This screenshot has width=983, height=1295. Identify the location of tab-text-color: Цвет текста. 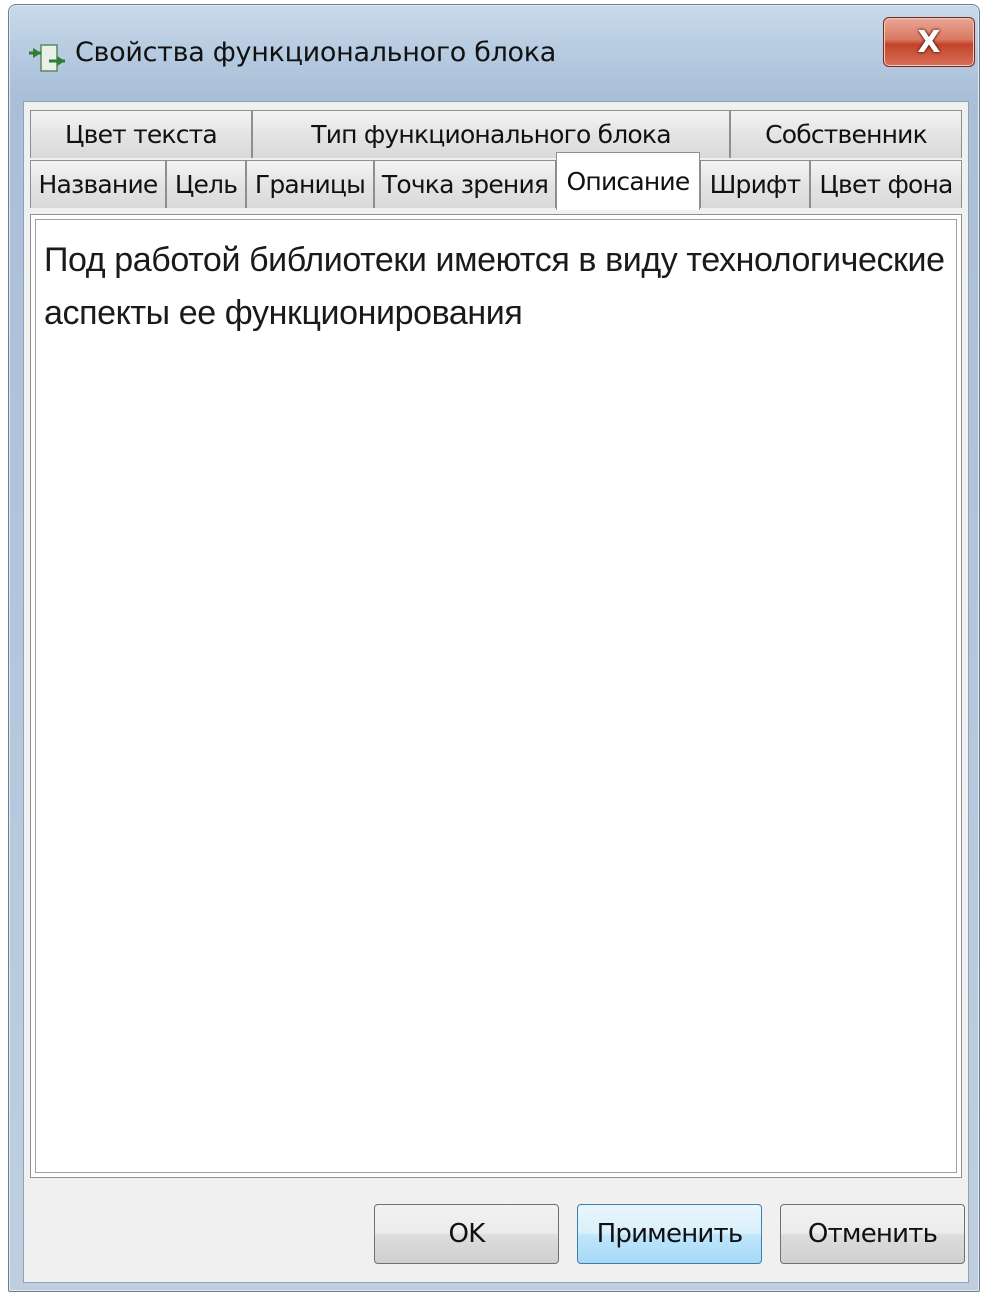
(141, 134).